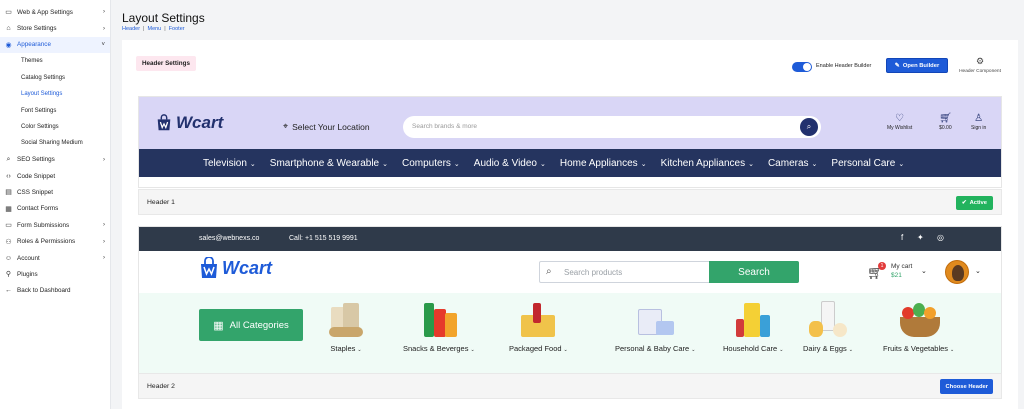  I want to click on header2-logo: Wcart, so click(235, 268).